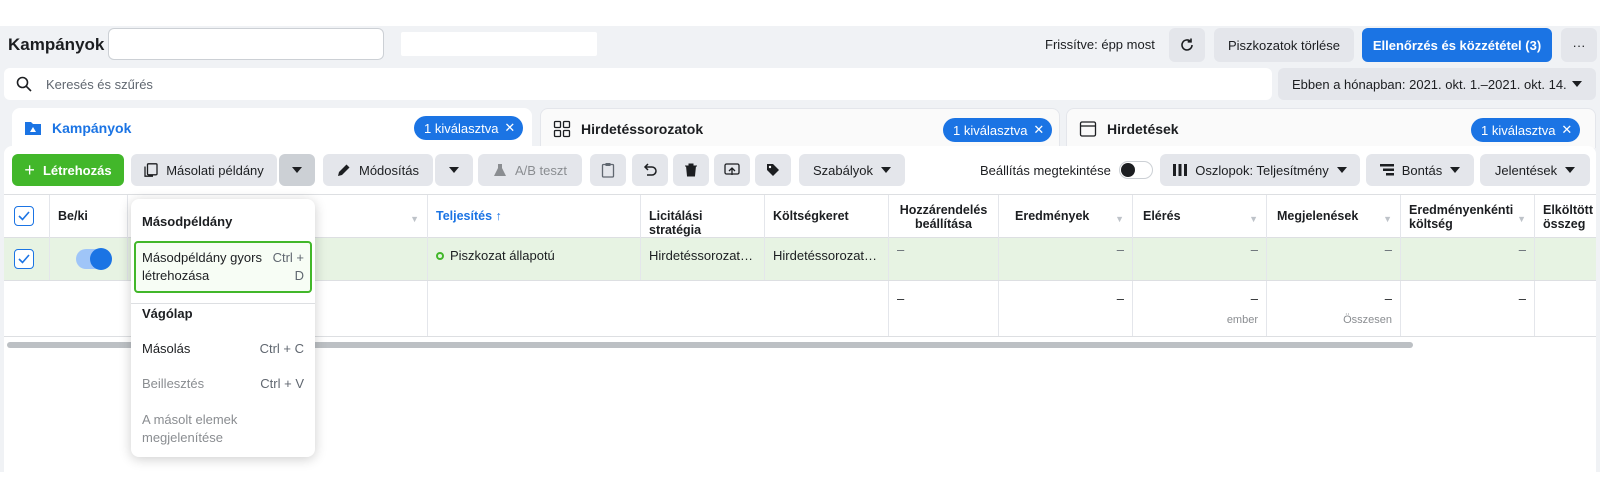 Image resolution: width=1600 pixels, height=500 pixels. What do you see at coordinates (658, 308) in the screenshot?
I see `summary-spacer-cell` at bounding box center [658, 308].